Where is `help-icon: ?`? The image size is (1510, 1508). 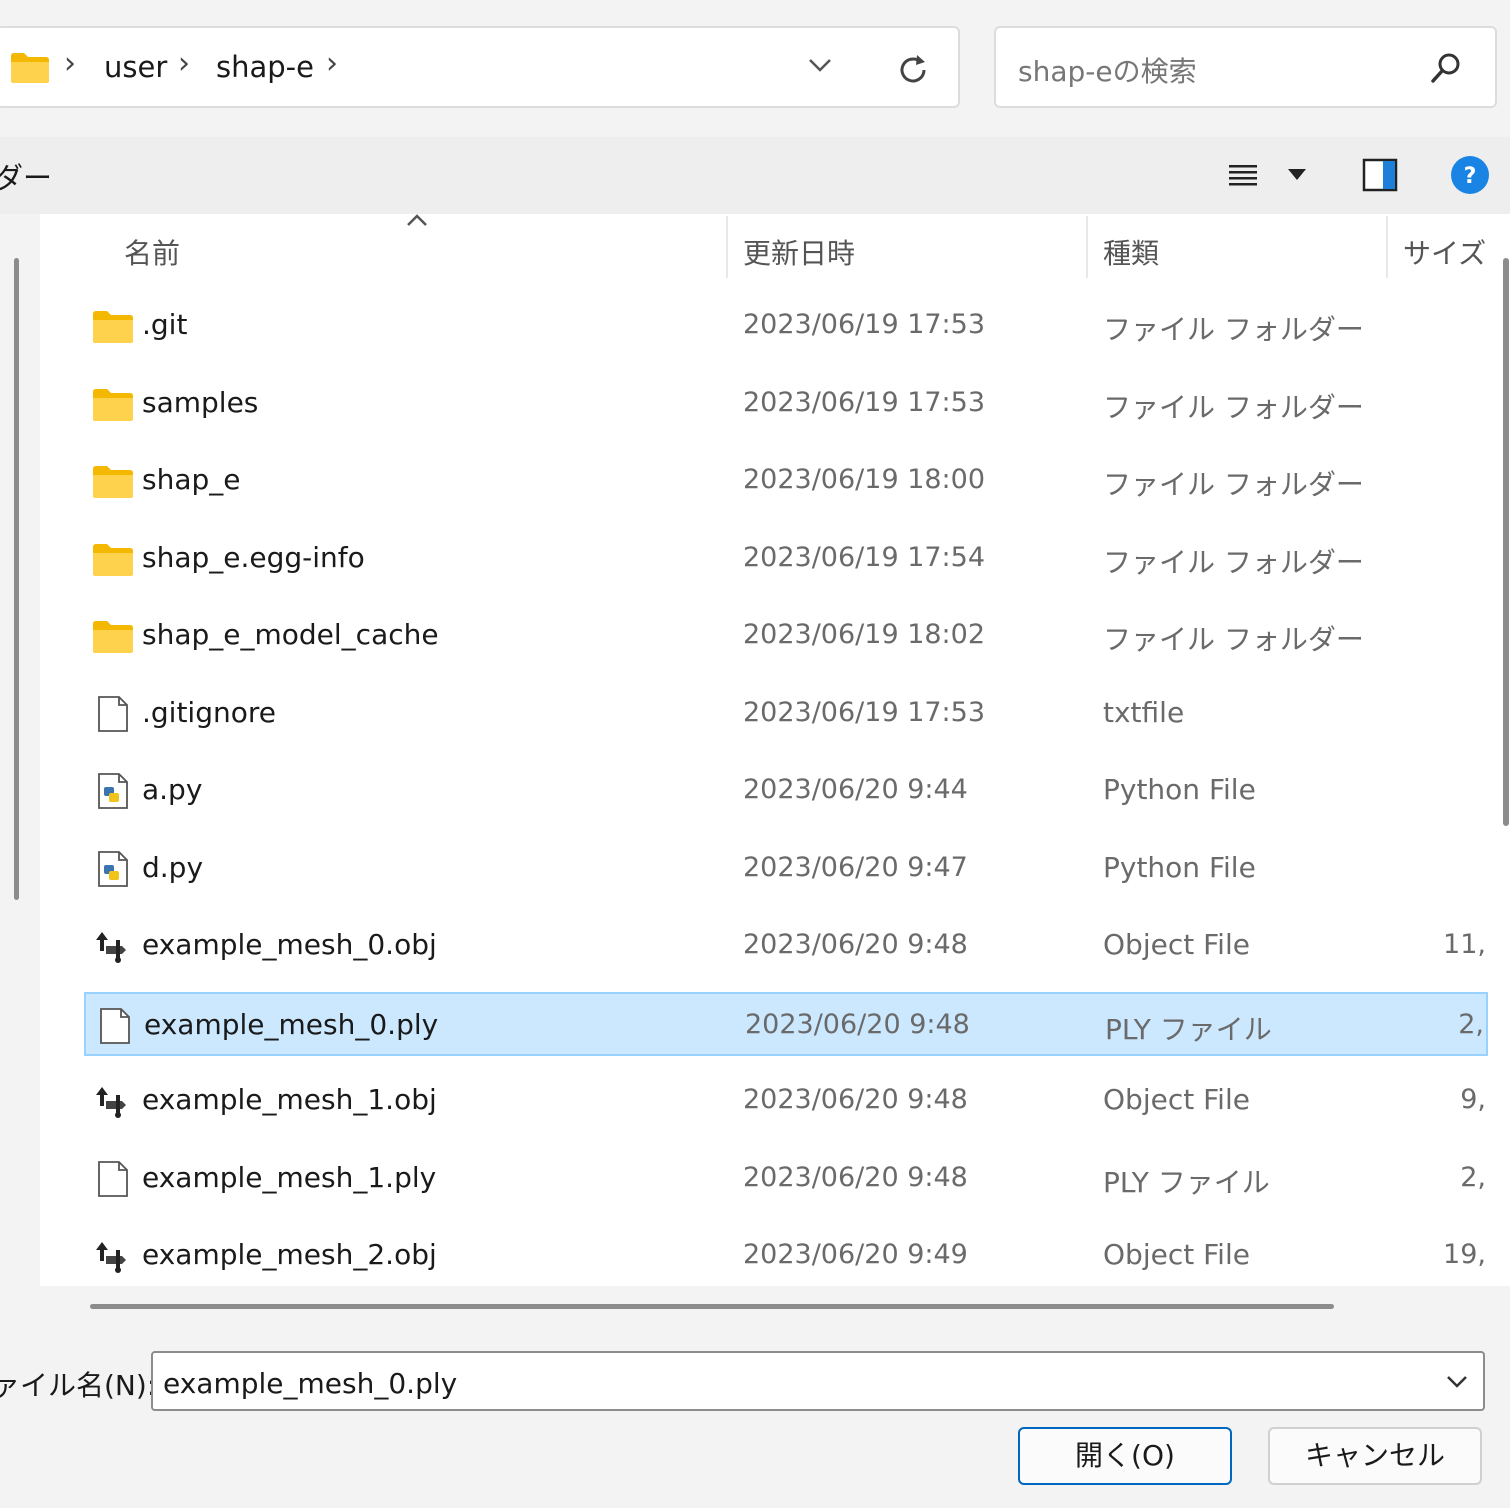 help-icon: ? is located at coordinates (1470, 175).